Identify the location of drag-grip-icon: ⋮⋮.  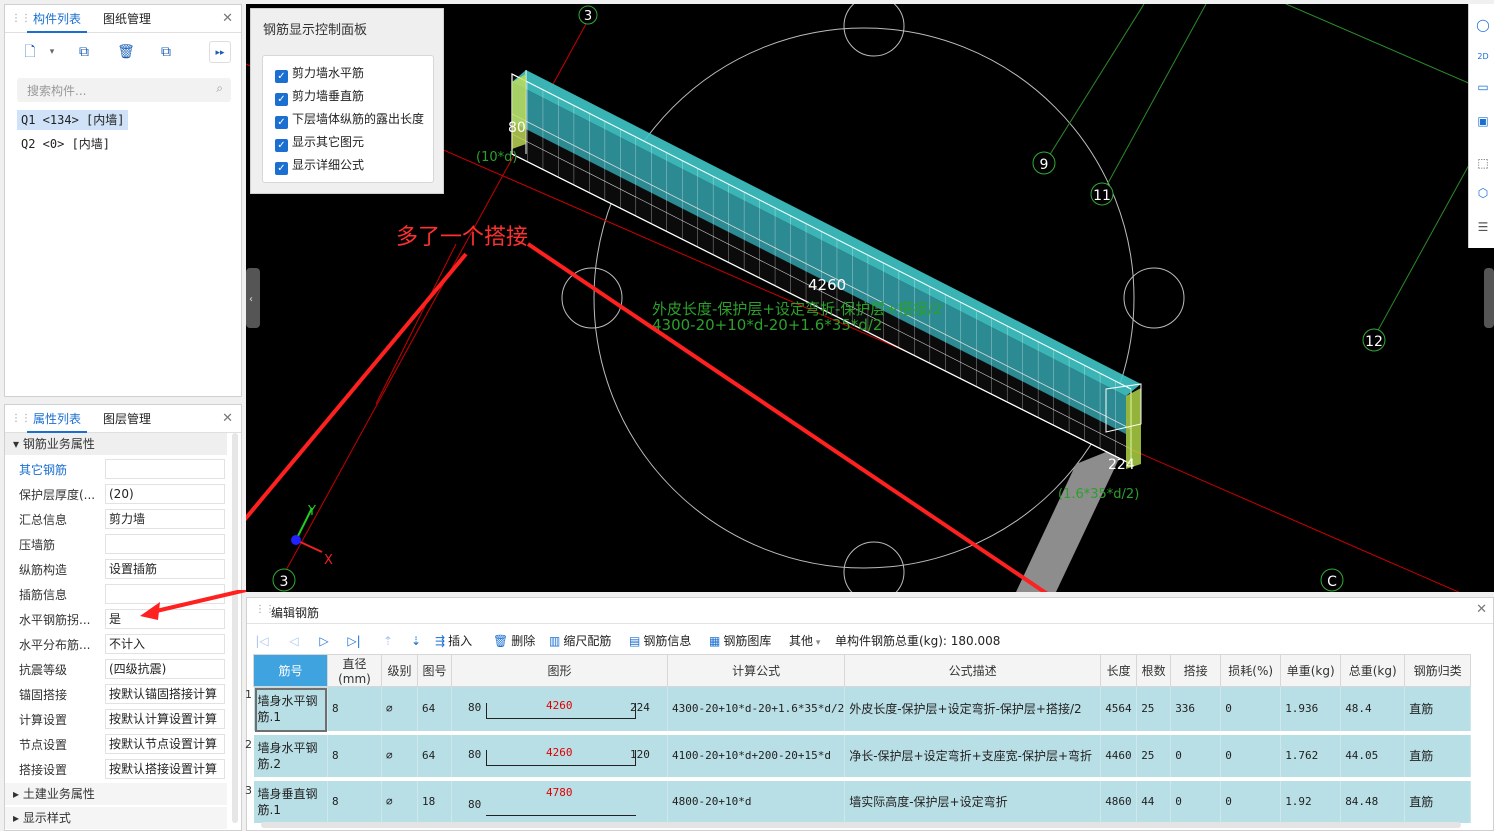
(21, 419).